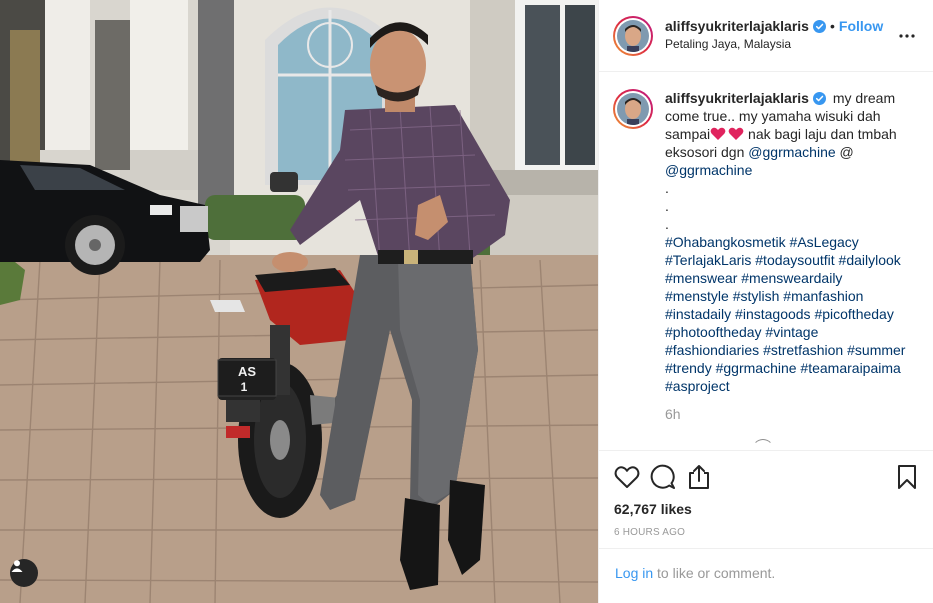 This screenshot has width=933, height=603. I want to click on hashtag-link: #menswear, so click(701, 278).